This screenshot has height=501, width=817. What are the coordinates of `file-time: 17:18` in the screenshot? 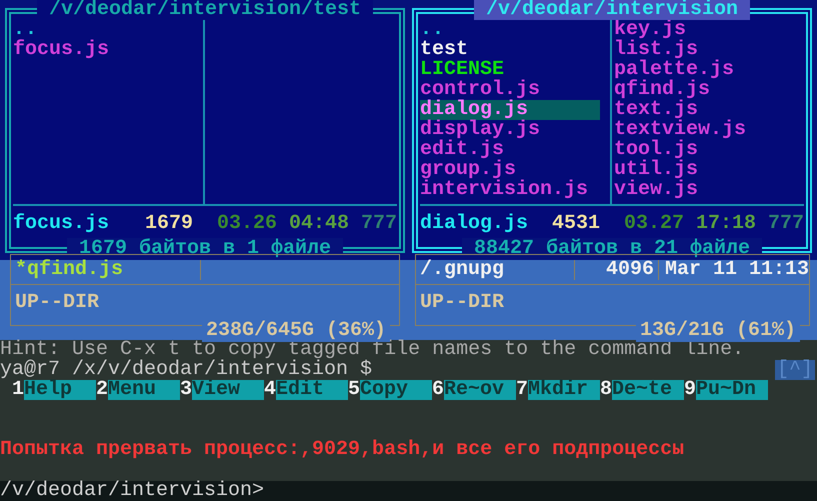 It's located at (726, 224).